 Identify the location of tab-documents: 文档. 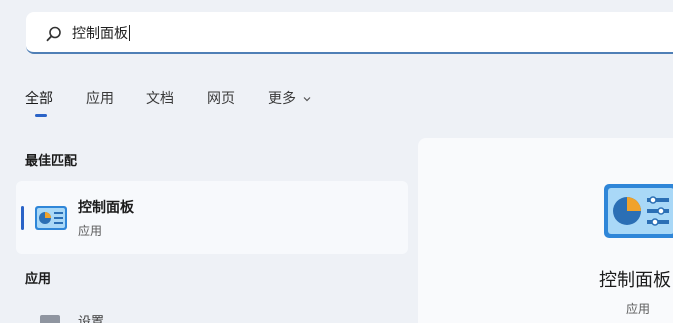
(160, 98).